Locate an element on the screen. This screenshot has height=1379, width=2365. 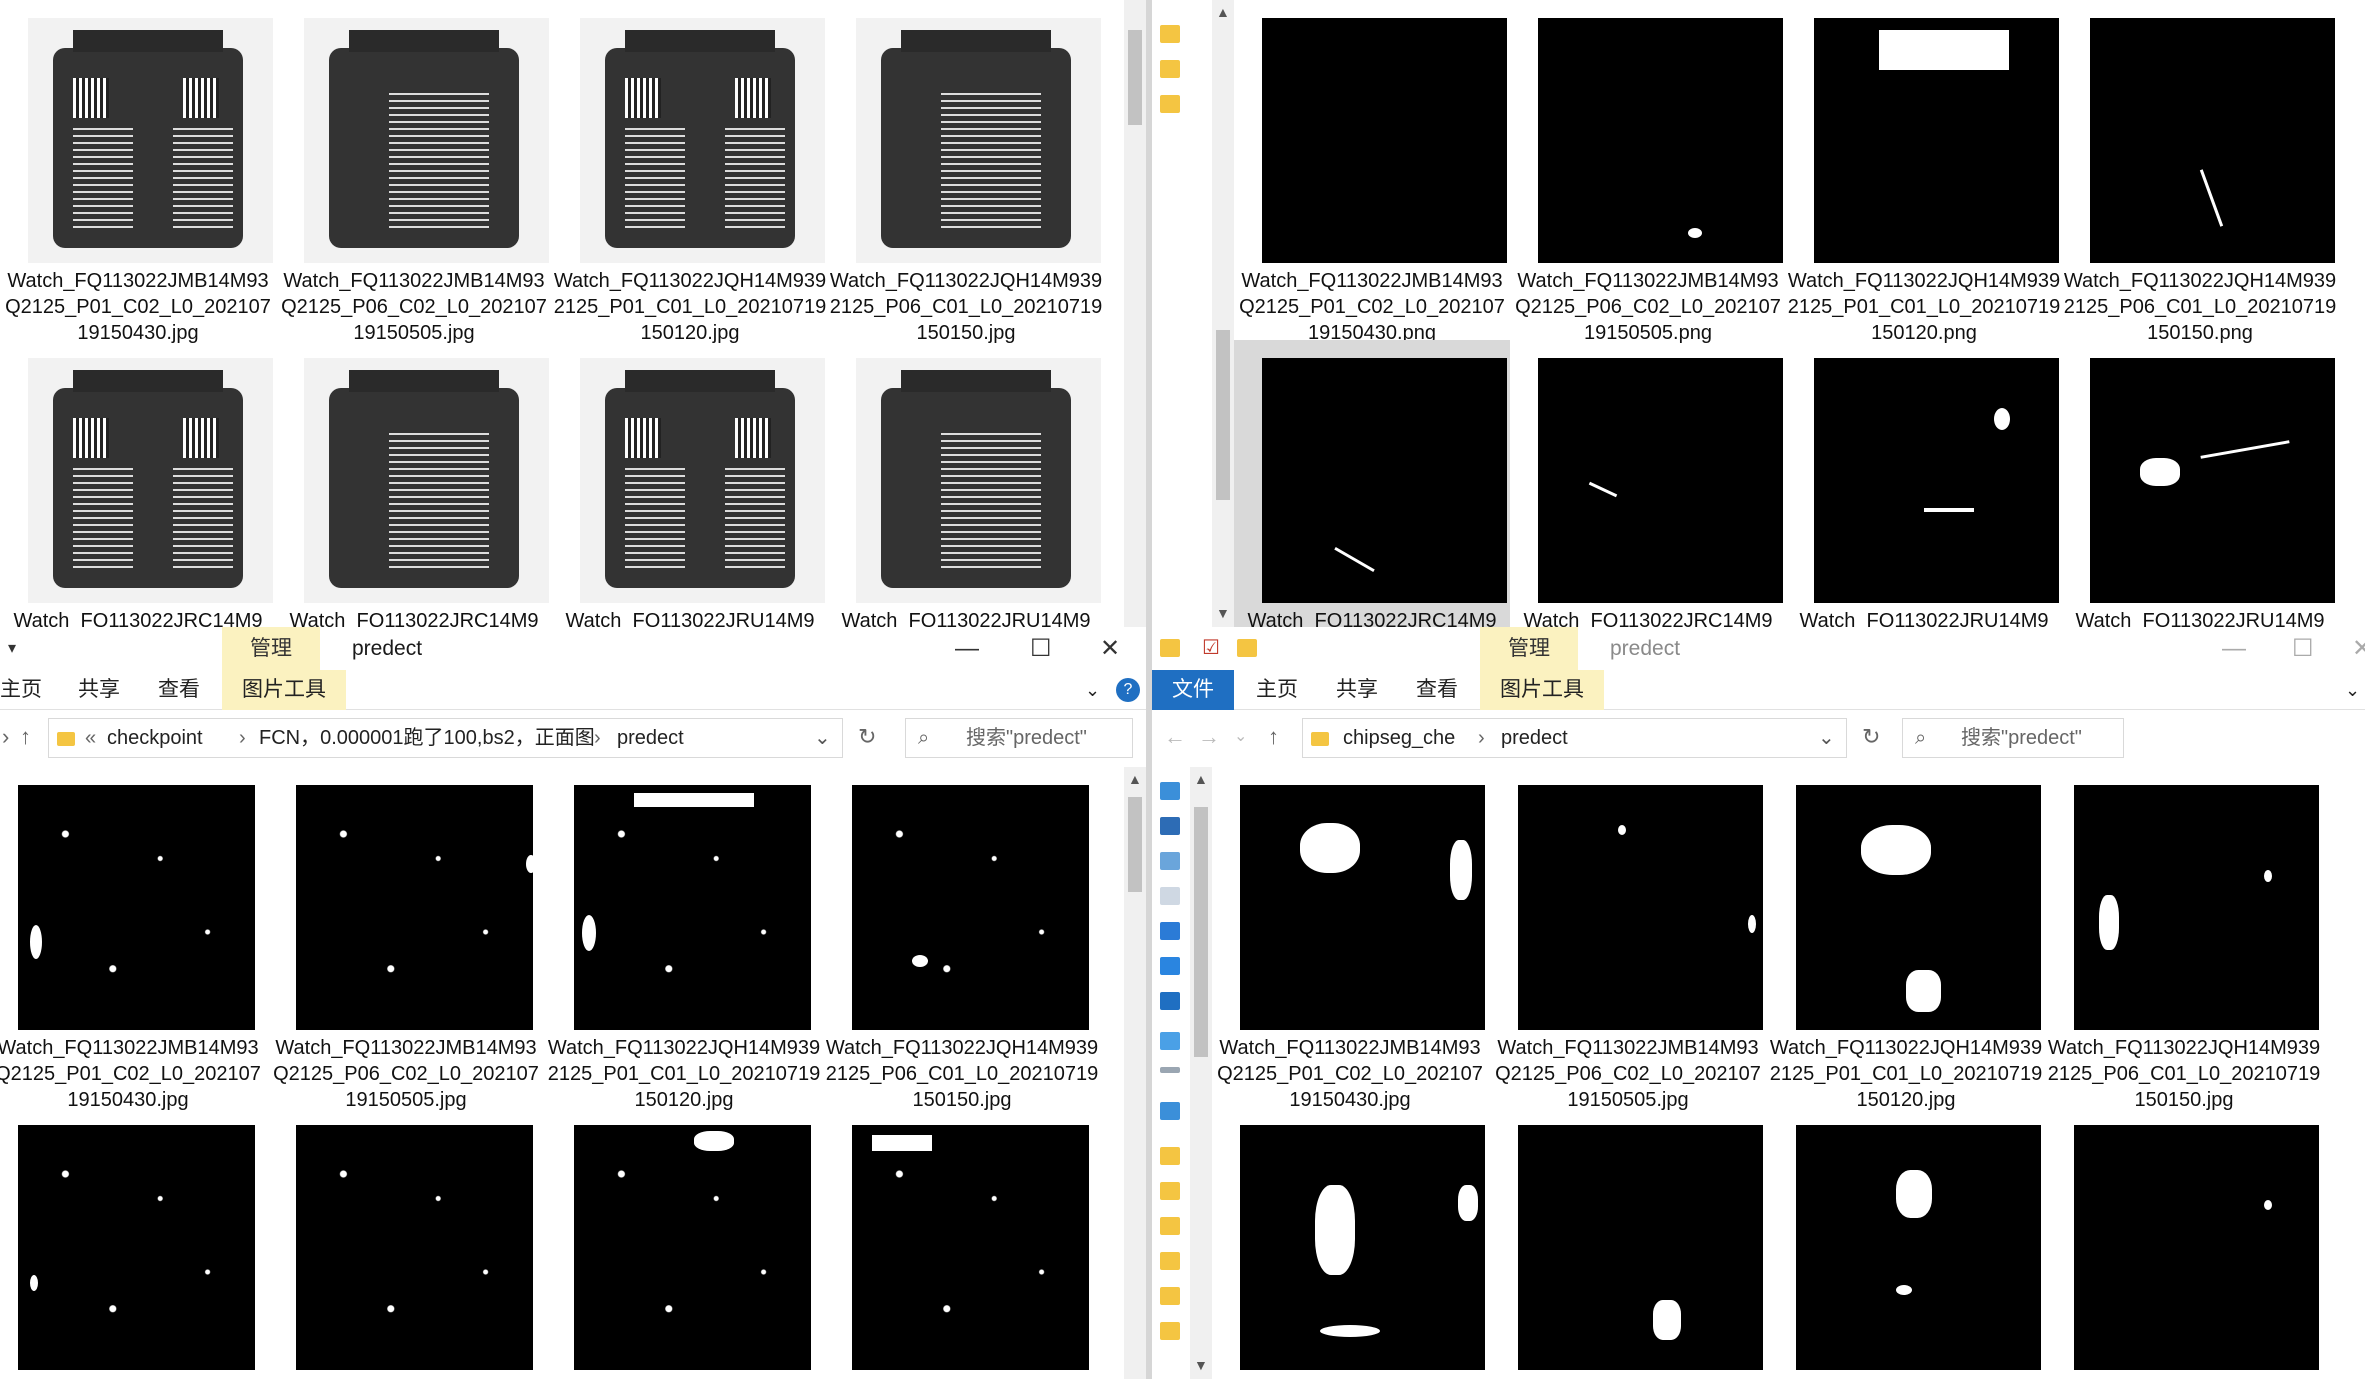
vertical-scrollbar: ▲ is located at coordinates (1135, 1073).